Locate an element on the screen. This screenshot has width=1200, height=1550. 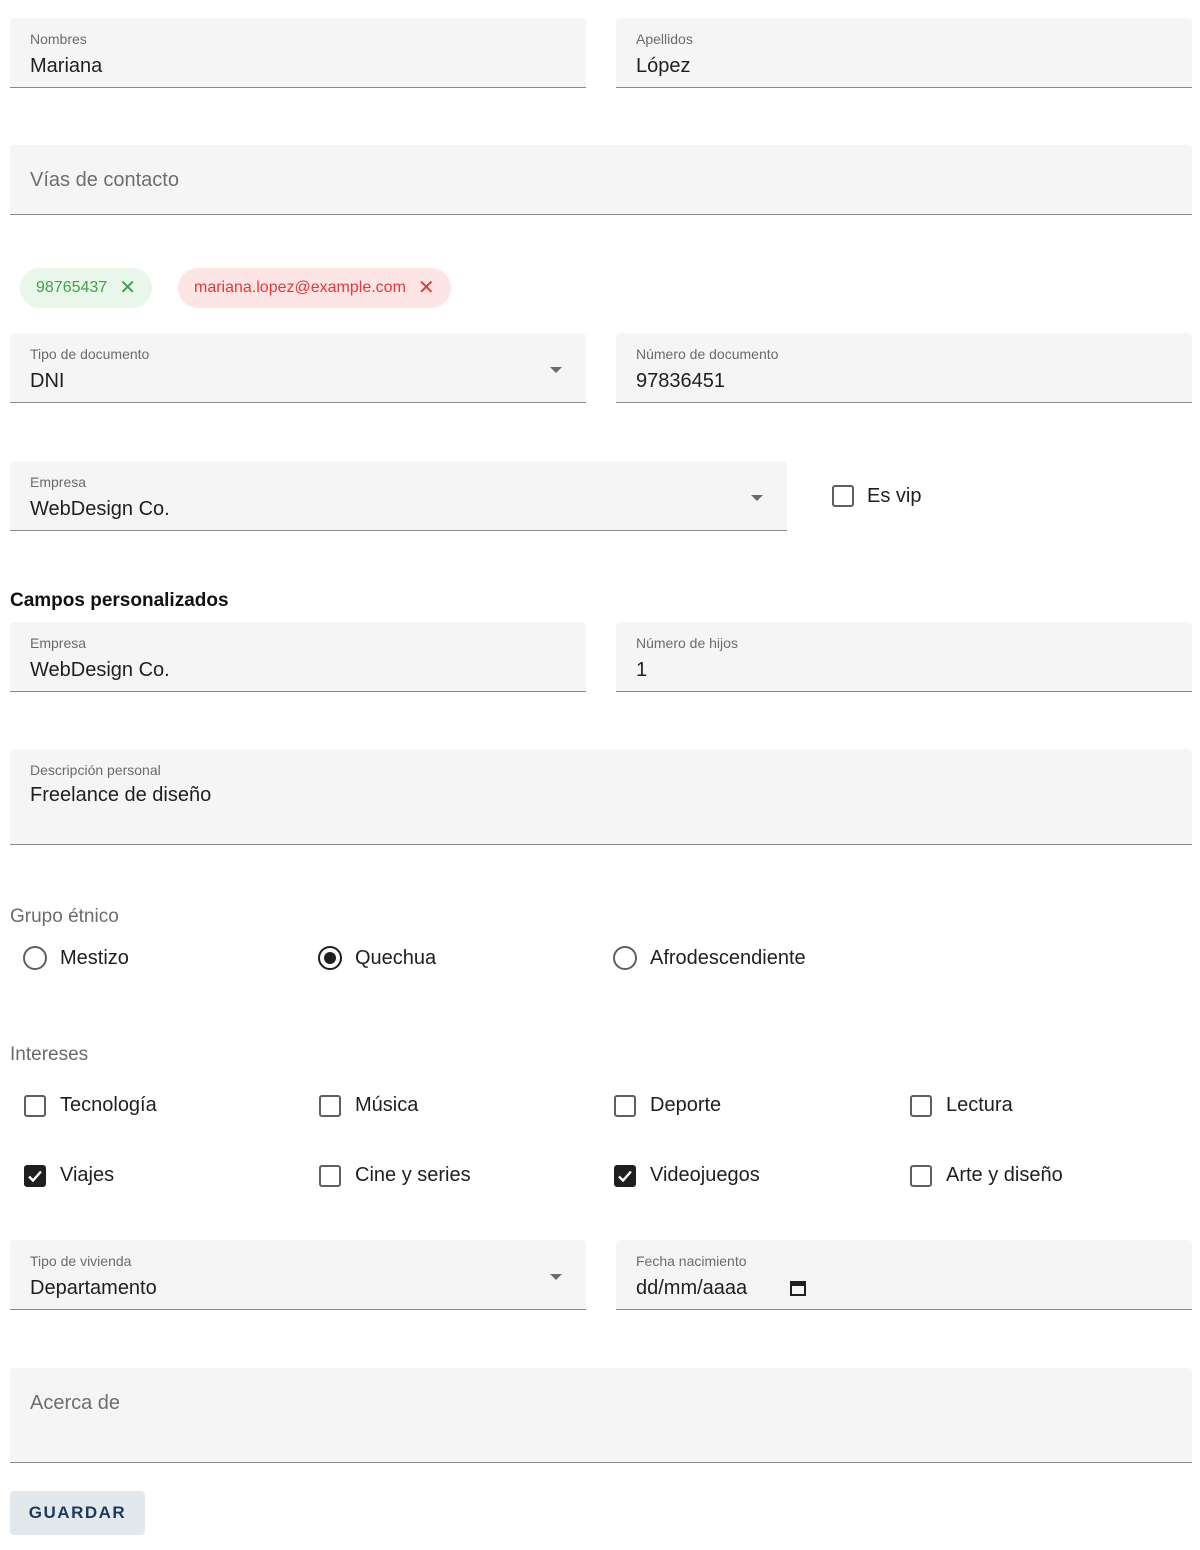
checkbox-label: Viajes is located at coordinates (87, 1175).